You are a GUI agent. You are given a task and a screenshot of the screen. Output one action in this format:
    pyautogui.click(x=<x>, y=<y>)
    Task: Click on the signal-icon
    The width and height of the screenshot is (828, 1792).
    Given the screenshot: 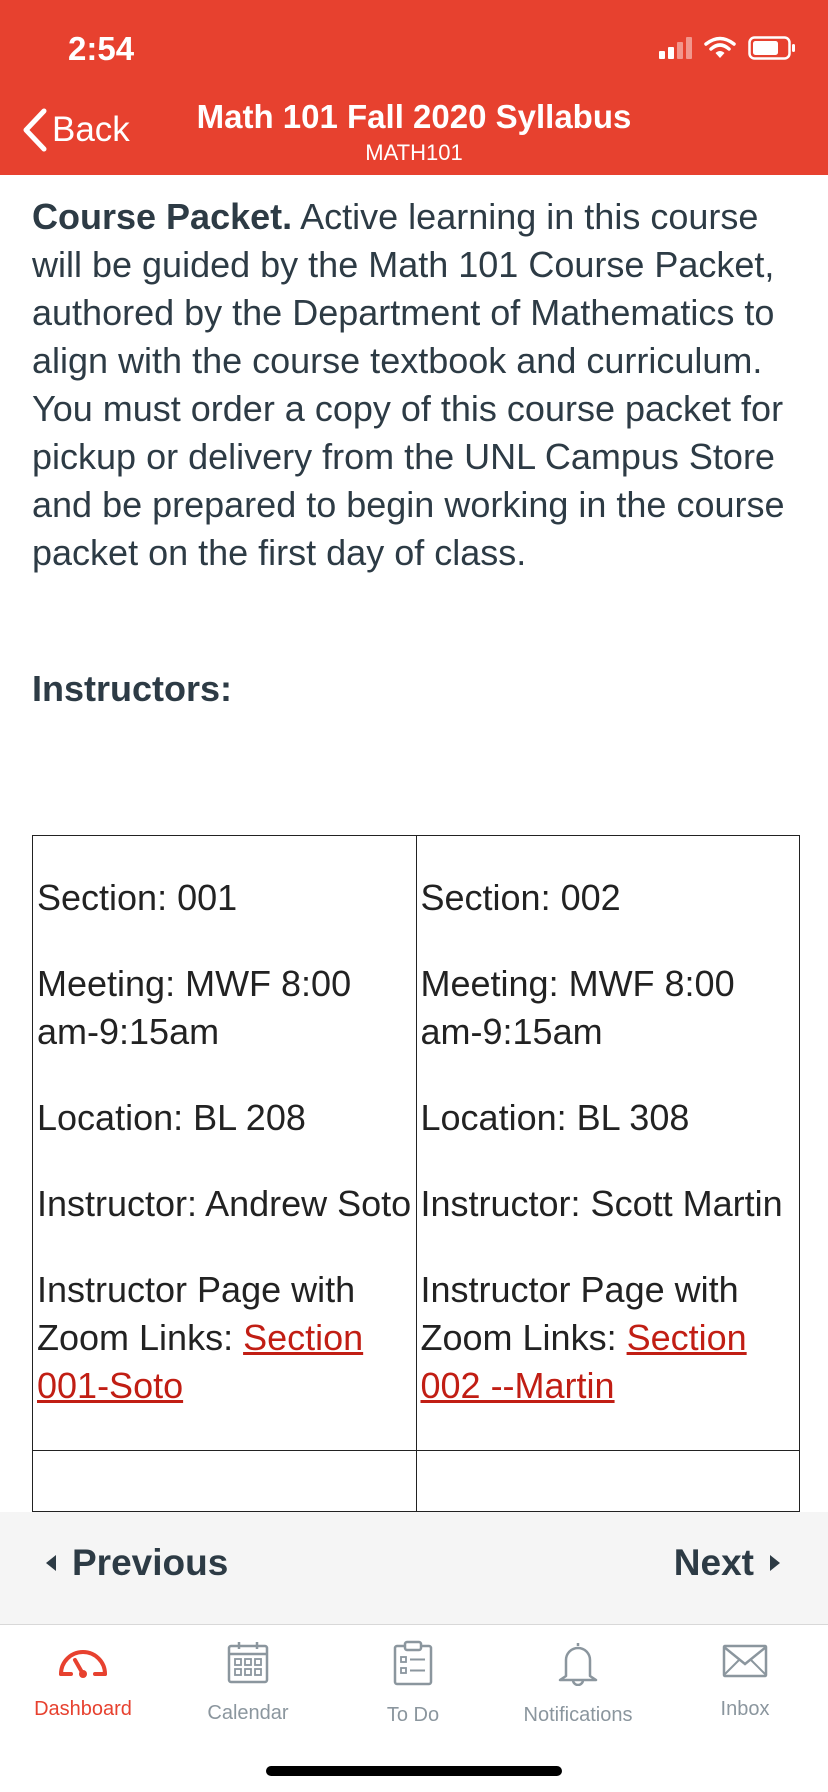 What is the action you would take?
    pyautogui.click(x=675, y=48)
    